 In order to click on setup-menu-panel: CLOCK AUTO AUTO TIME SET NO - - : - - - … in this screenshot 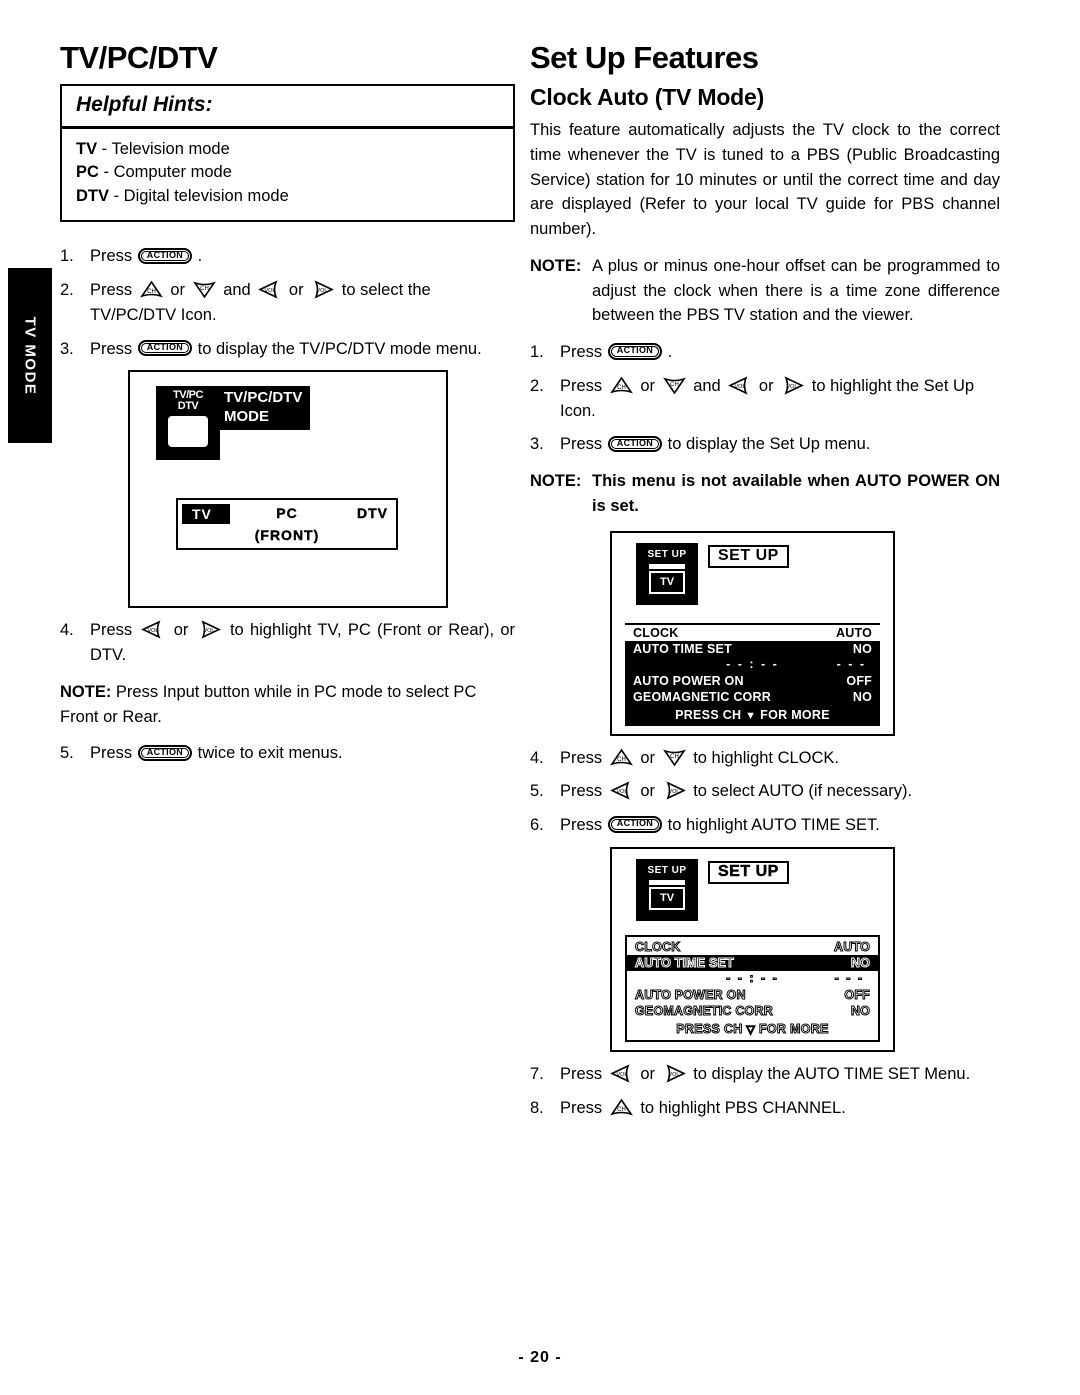, I will do `click(752, 988)`.